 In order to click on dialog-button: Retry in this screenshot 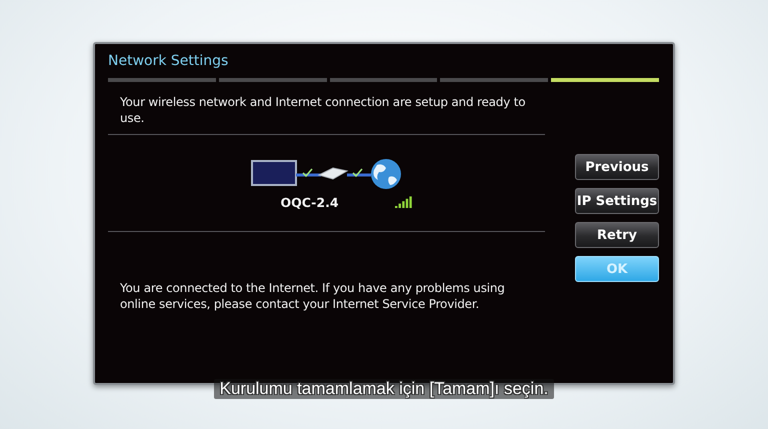, I will do `click(617, 235)`.